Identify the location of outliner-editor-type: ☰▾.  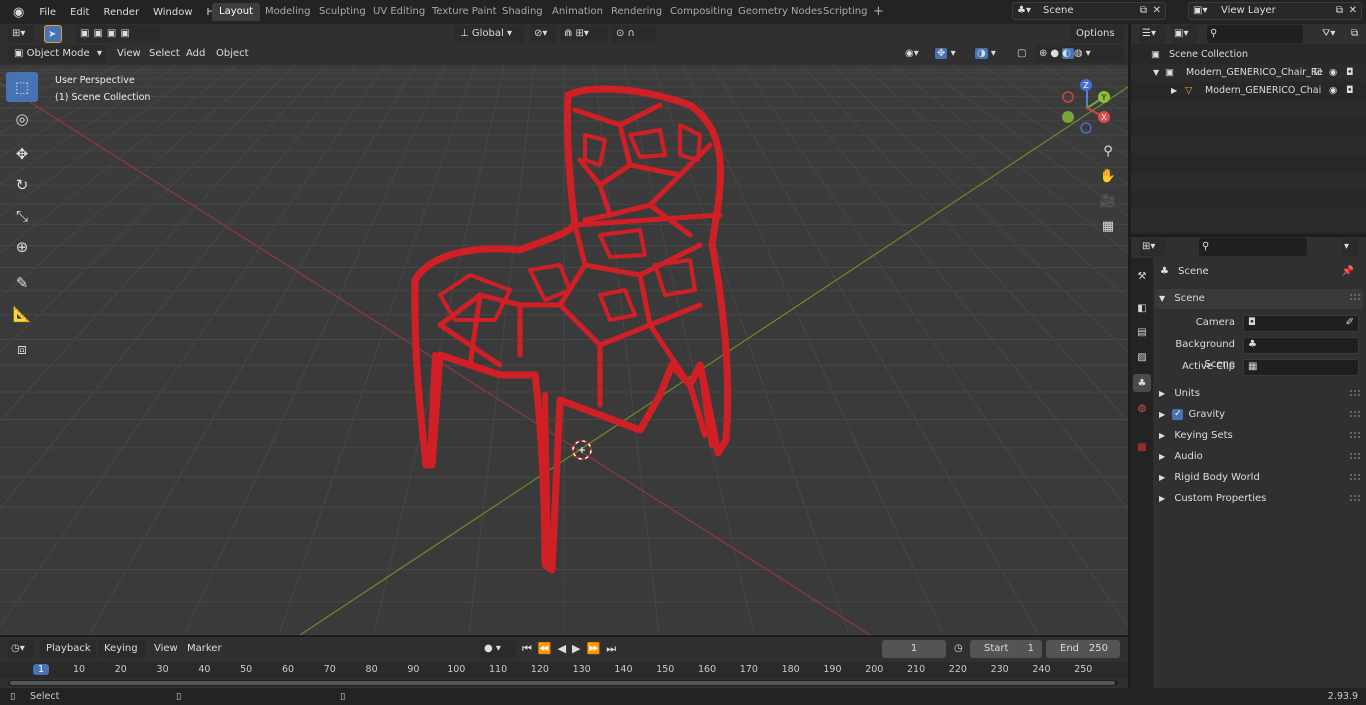
(1152, 34).